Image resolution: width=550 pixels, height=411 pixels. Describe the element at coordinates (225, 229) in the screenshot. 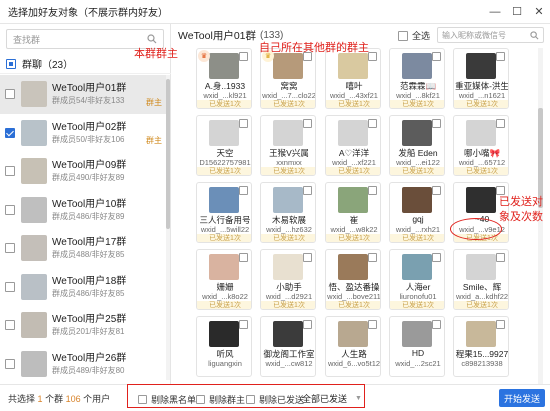

I see `member-wxid: wxid_...5will22` at that location.